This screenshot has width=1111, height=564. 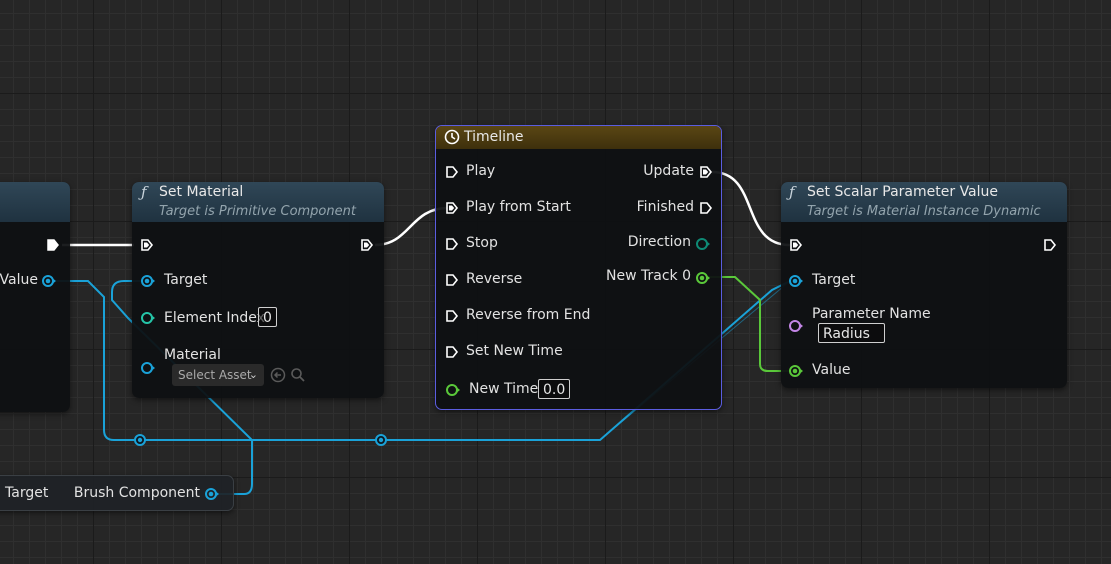 What do you see at coordinates (452, 352) in the screenshot?
I see `set-new-time-exec-pin` at bounding box center [452, 352].